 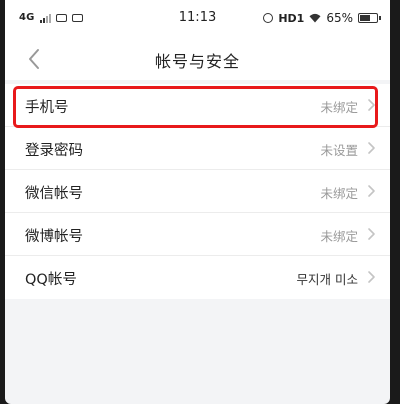 What do you see at coordinates (47, 108) in the screenshot?
I see `row-label: 手机号` at bounding box center [47, 108].